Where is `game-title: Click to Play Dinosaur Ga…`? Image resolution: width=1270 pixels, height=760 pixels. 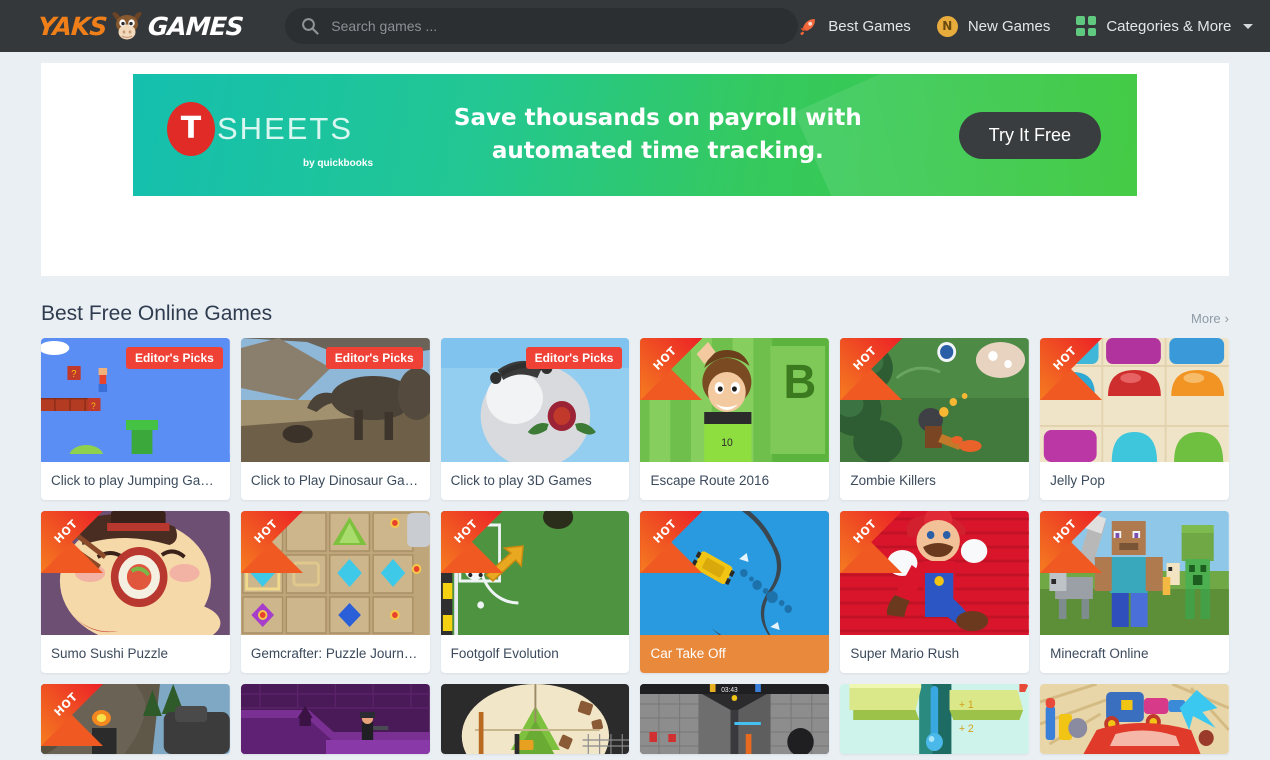 game-title: Click to Play Dinosaur Ga… is located at coordinates (334, 480).